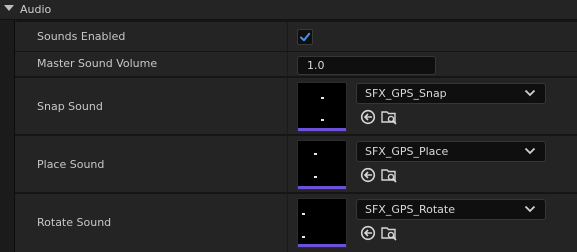 The width and height of the screenshot is (577, 252). I want to click on sounds-enabled-label: Sounds Enabled, so click(81, 36).